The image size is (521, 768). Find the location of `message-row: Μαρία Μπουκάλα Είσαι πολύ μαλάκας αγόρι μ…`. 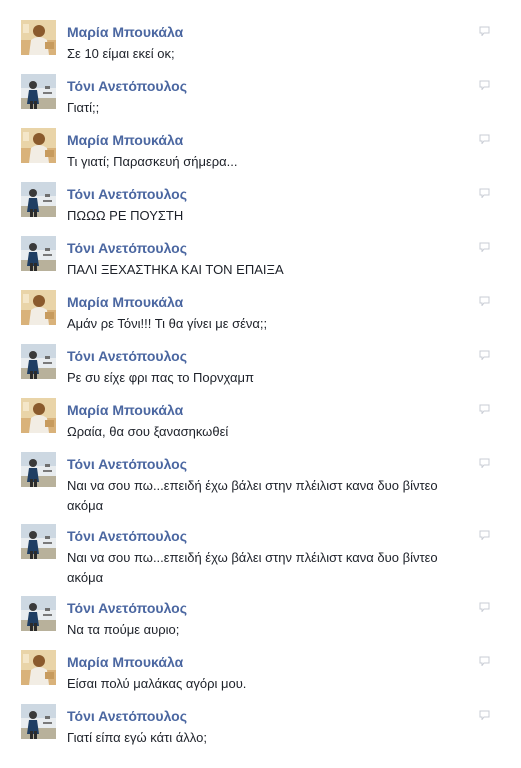

message-row: Μαρία Μπουκάλα Είσαι πολύ μαλάκας αγόρι μ… is located at coordinates (260, 675).